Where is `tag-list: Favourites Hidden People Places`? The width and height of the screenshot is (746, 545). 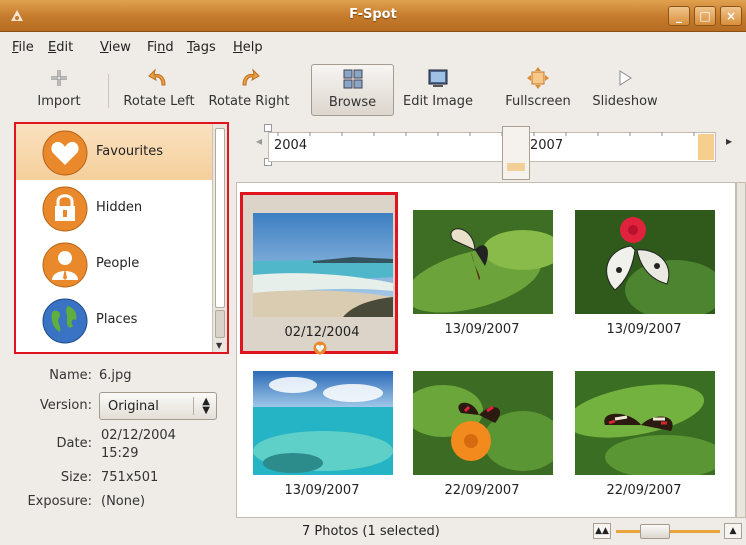
tag-list: Favourites Hidden People Places is located at coordinates (114, 238).